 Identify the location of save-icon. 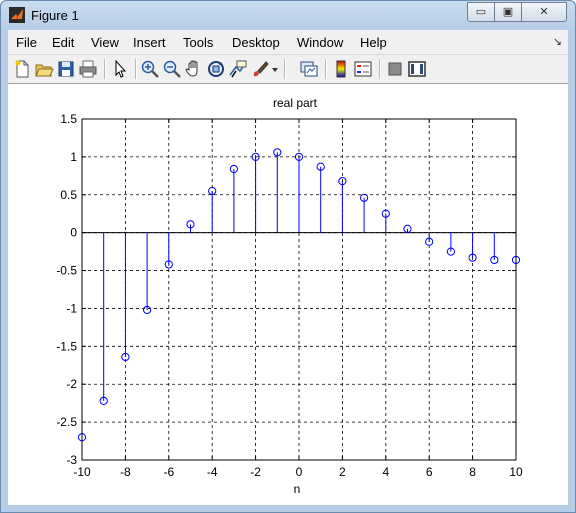
(66, 69).